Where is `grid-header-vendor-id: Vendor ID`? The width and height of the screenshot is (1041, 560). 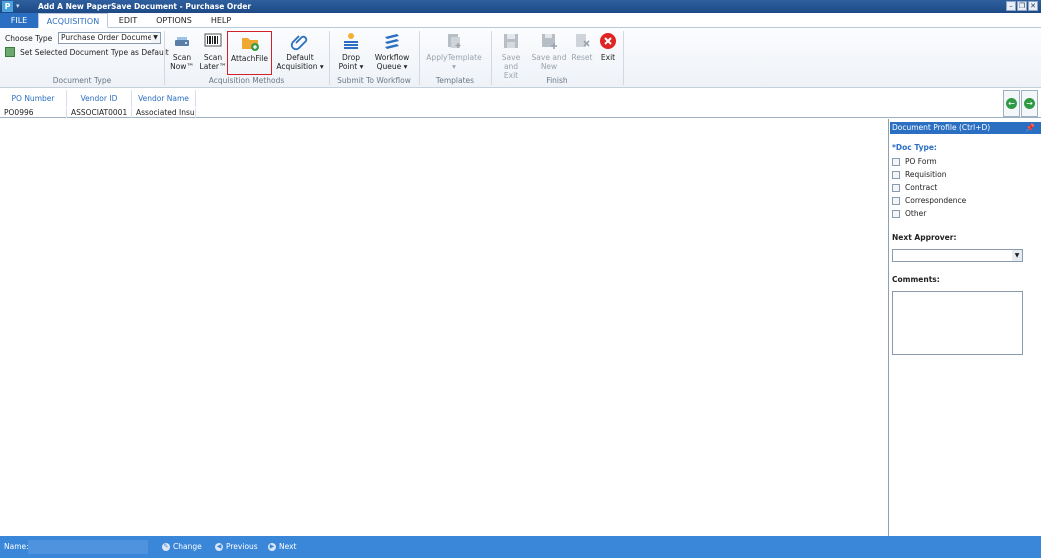
grid-header-vendor-id: Vendor ID is located at coordinates (99, 98).